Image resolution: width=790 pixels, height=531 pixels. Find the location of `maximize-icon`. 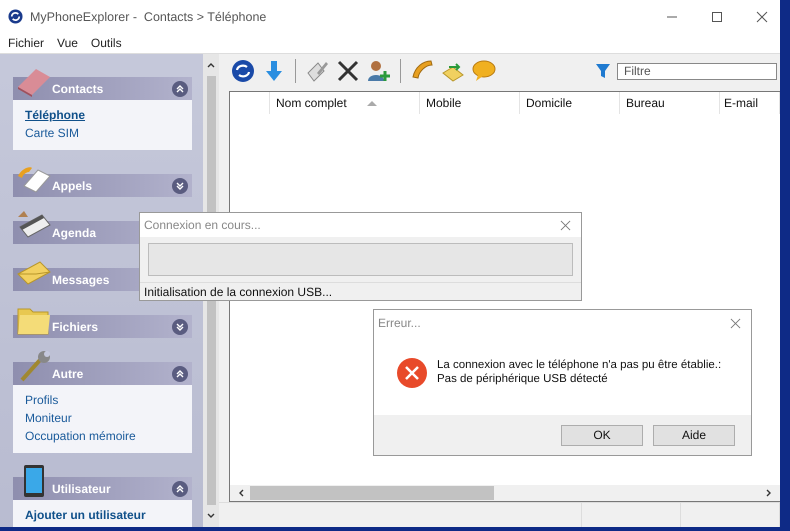

maximize-icon is located at coordinates (717, 16).